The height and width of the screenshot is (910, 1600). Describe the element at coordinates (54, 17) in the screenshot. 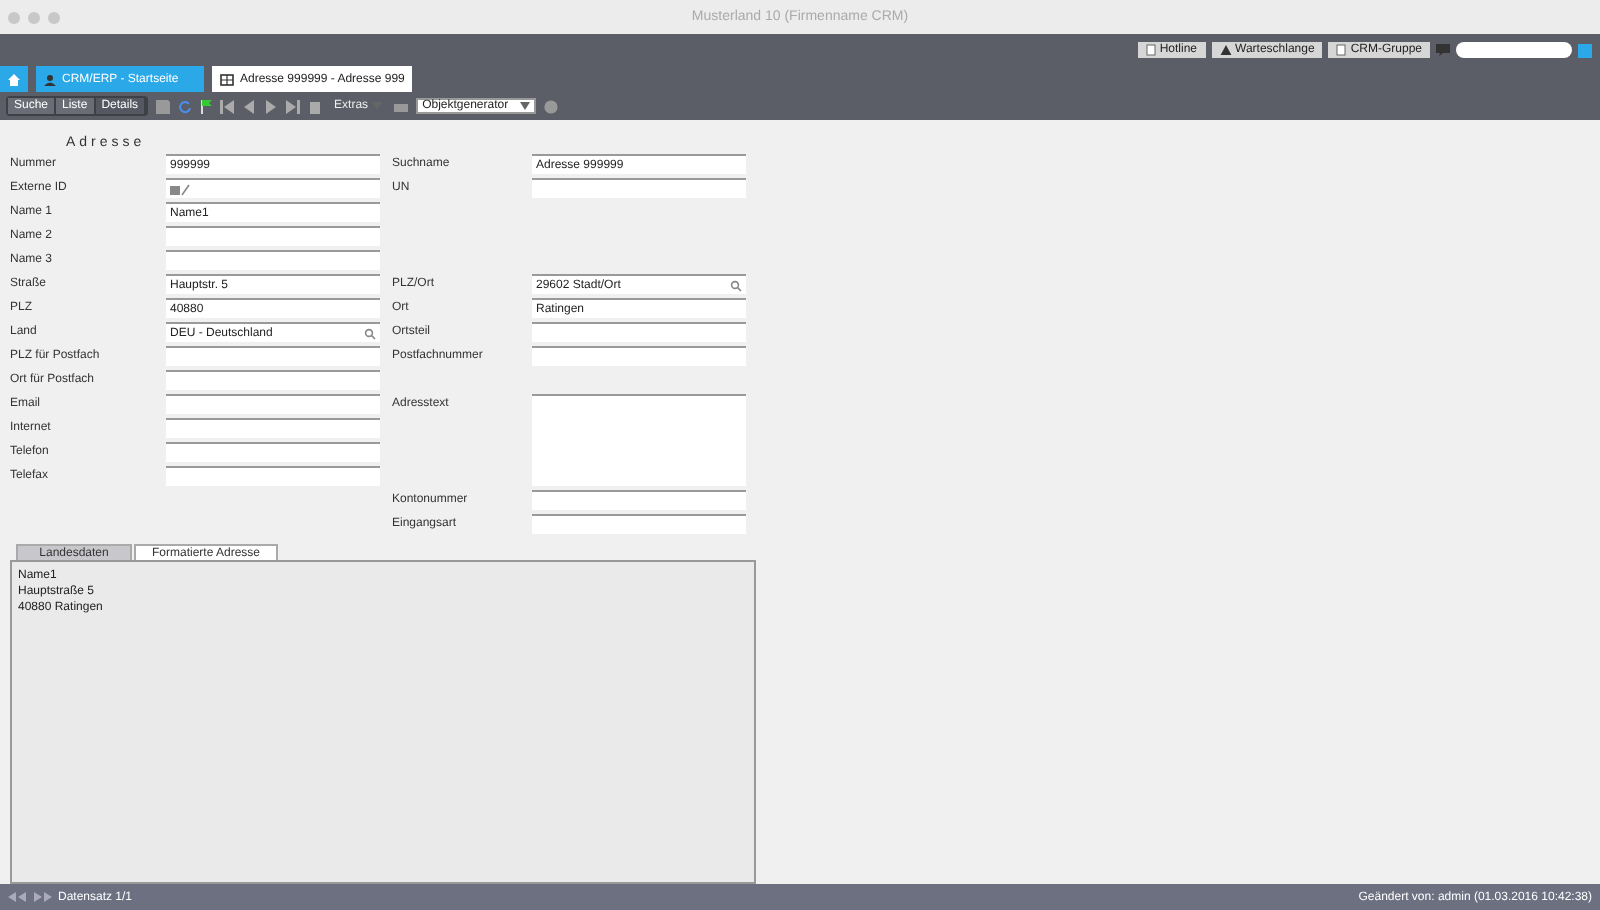

I see `zoom-window-button` at that location.